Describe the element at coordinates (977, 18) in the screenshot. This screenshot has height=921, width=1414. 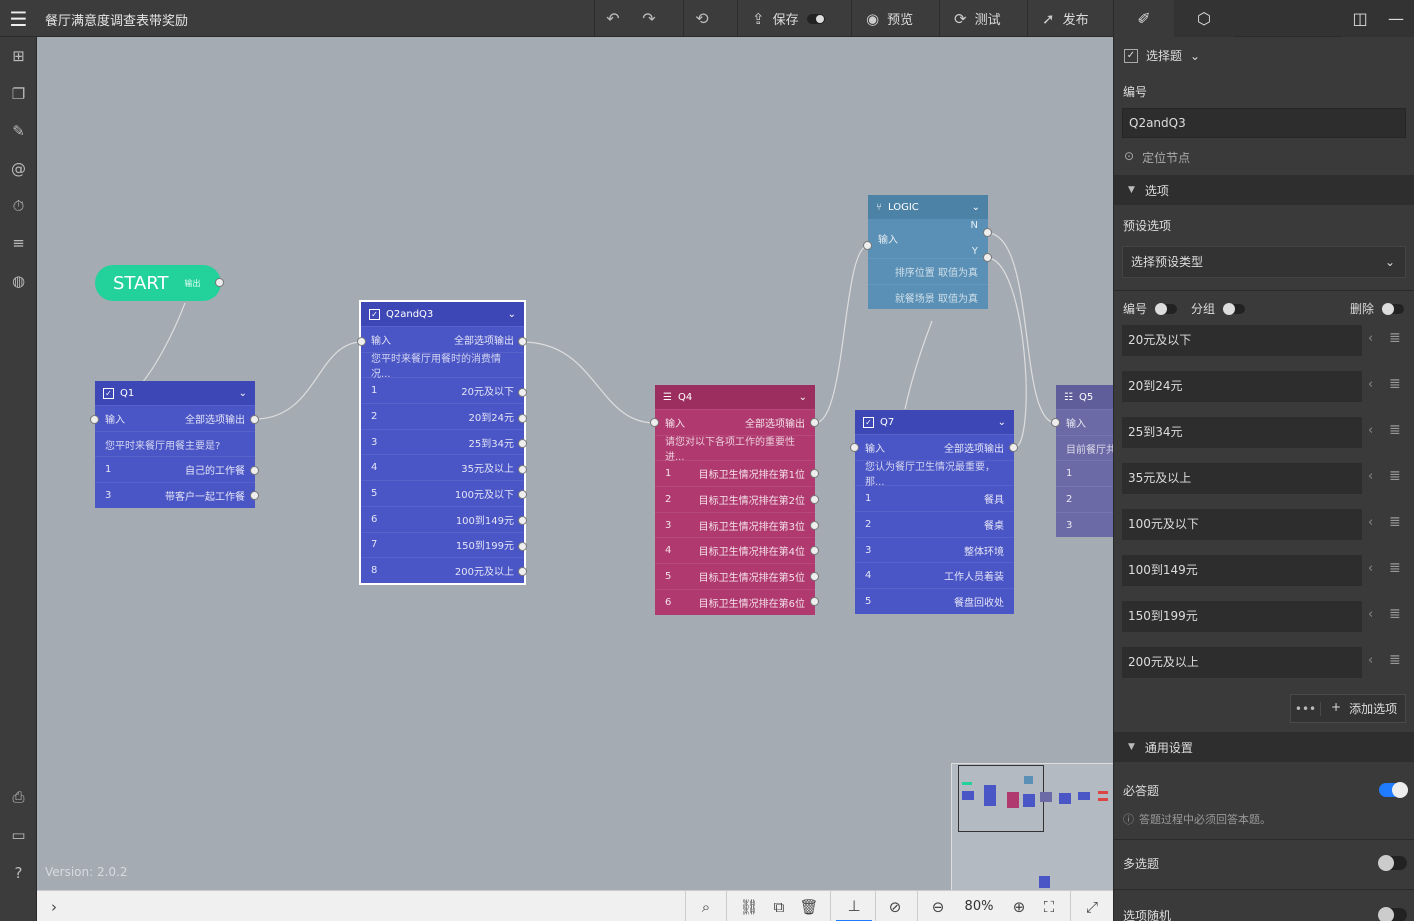
I see `test-button: ⟳ 测试` at that location.